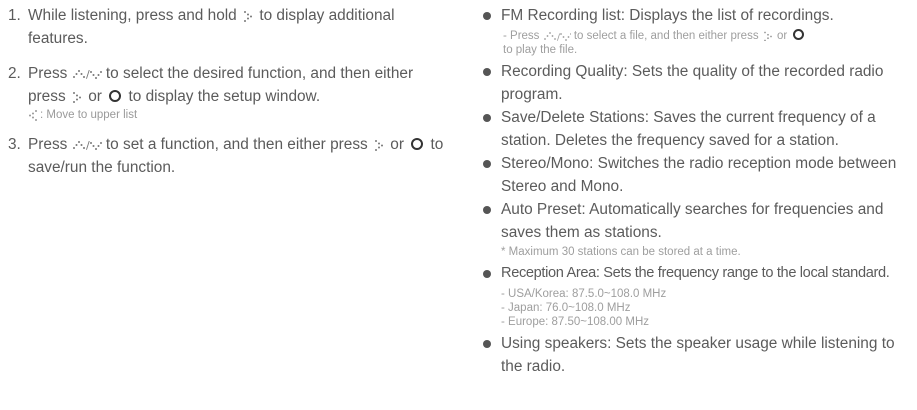 The height and width of the screenshot is (410, 917). Describe the element at coordinates (14, 144) in the screenshot. I see `step-number: 3.` at that location.